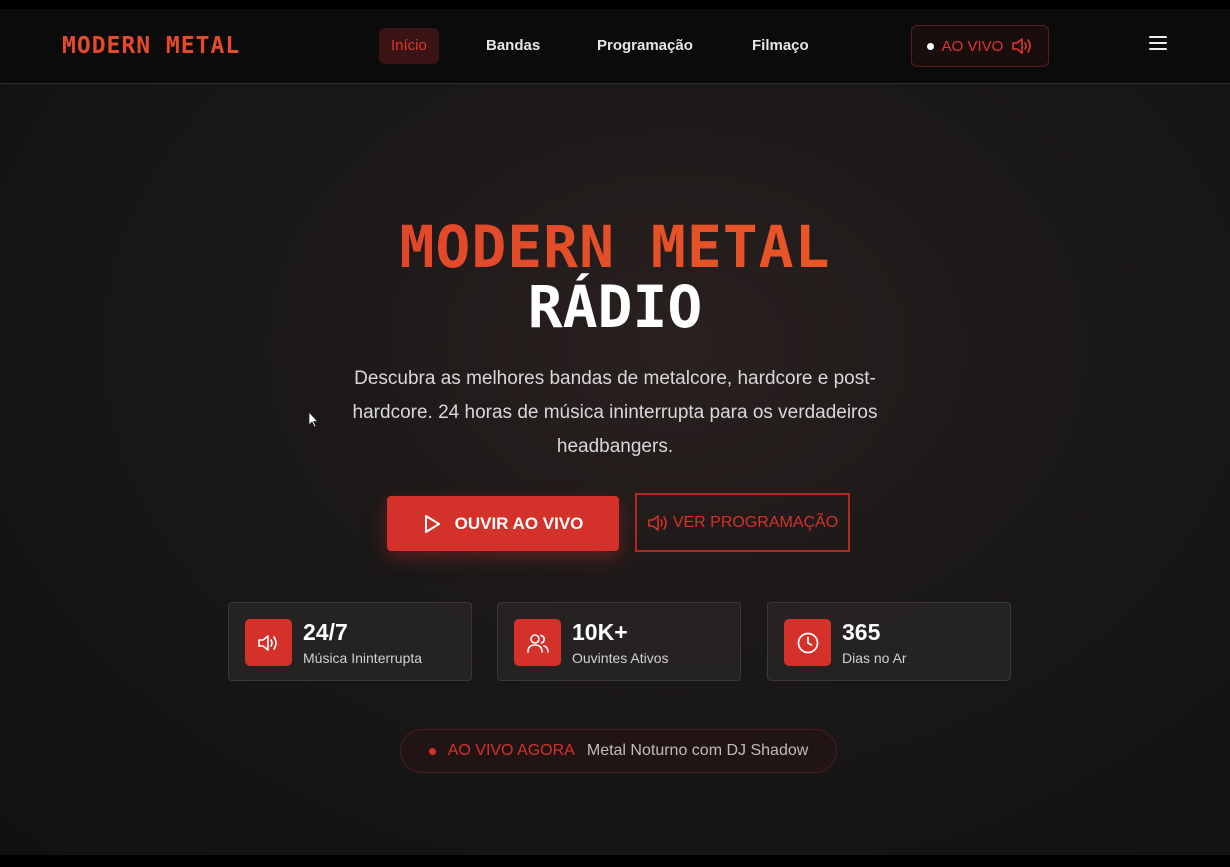 The height and width of the screenshot is (867, 1230). What do you see at coordinates (615, 307) in the screenshot?
I see `hero-subtitle: RÁDIO` at bounding box center [615, 307].